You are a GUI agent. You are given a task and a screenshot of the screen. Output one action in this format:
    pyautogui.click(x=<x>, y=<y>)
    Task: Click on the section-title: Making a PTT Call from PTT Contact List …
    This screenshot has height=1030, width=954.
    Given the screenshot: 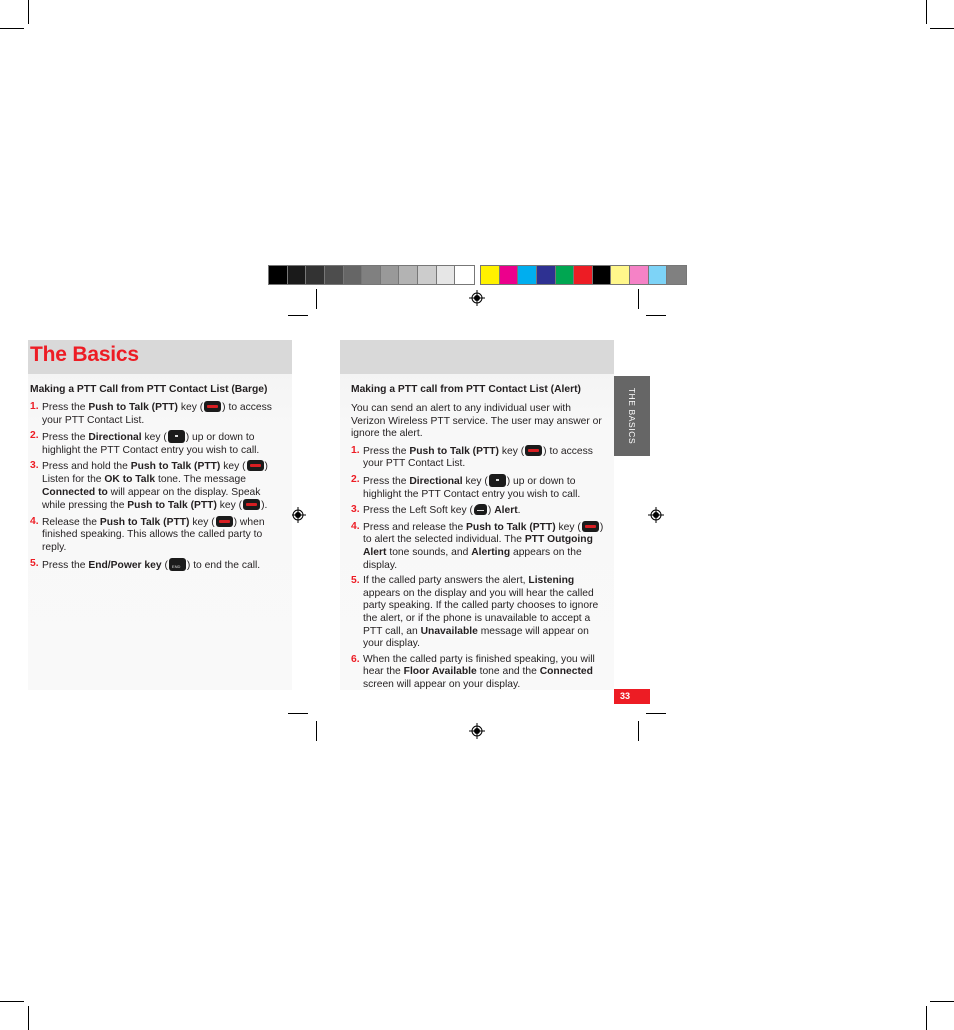 What is the action you would take?
    pyautogui.click(x=149, y=389)
    